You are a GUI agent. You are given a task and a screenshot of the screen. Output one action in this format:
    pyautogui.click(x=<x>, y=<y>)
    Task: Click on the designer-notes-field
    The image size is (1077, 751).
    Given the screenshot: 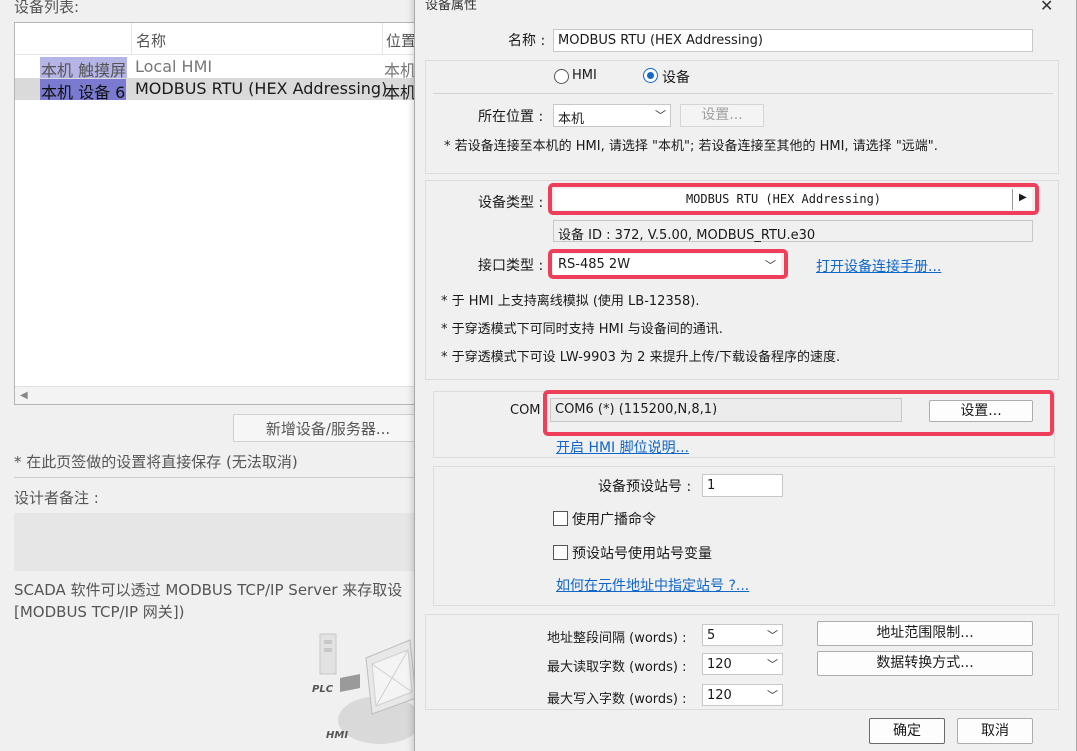 What is the action you would take?
    pyautogui.click(x=216, y=542)
    